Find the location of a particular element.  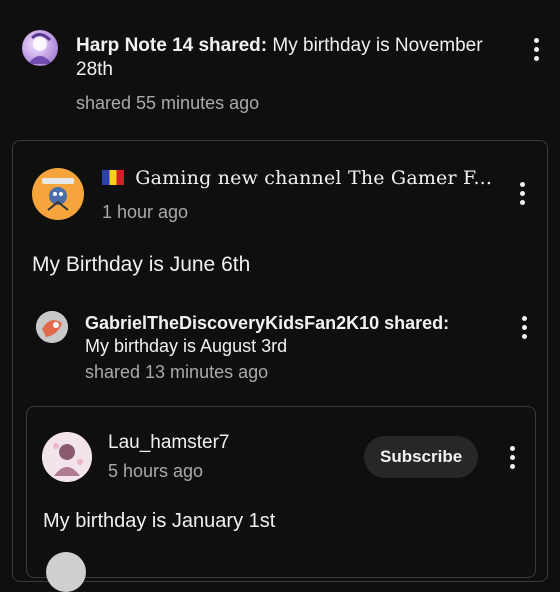

post3-more-options-icon is located at coordinates (524, 327).